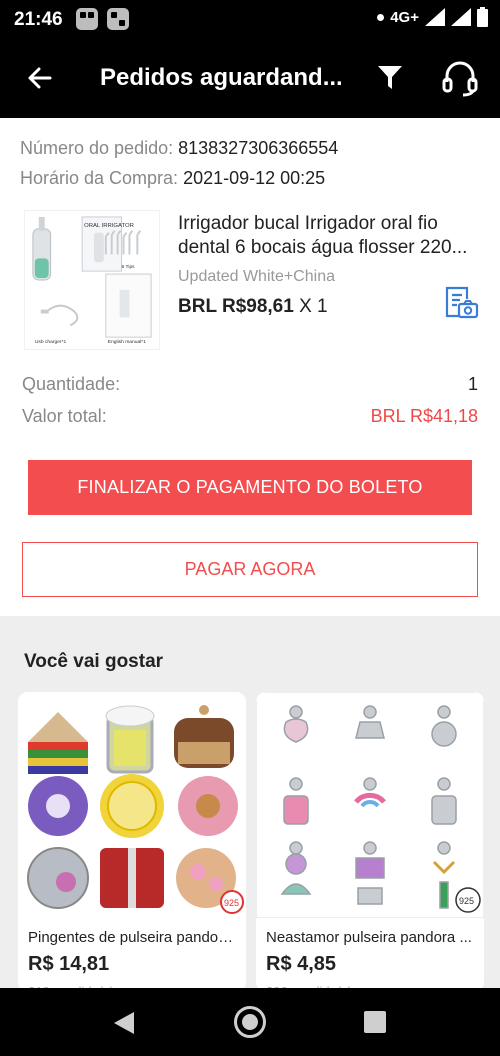 This screenshot has height=1056, width=500. What do you see at coordinates (124, 1023) in the screenshot?
I see `nav-back-icon` at bounding box center [124, 1023].